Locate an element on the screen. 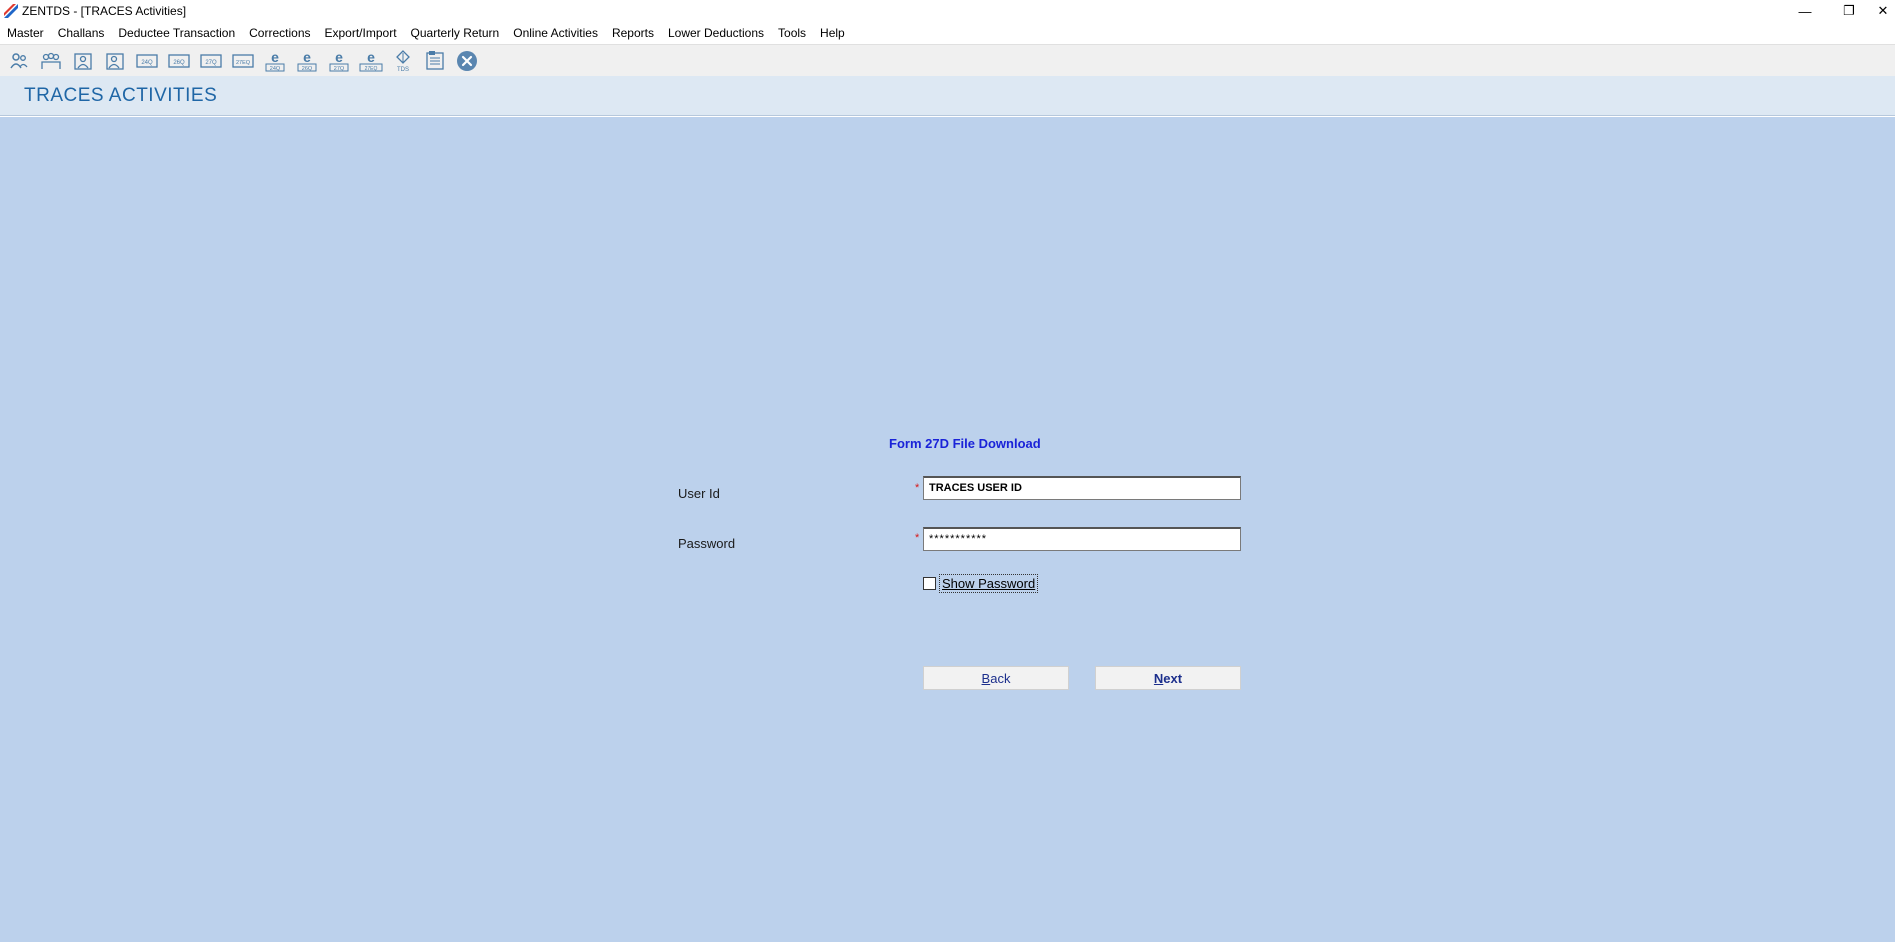  app-logo-icon is located at coordinates (11, 11).